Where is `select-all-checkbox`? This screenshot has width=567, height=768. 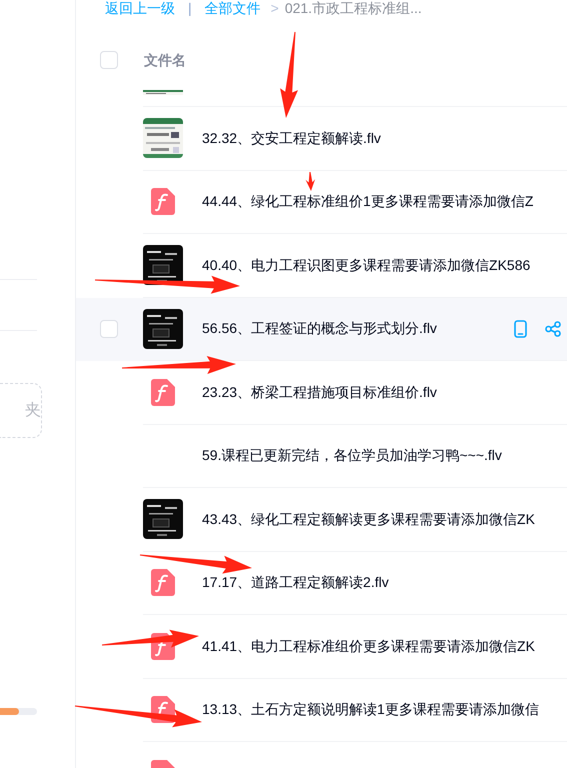 select-all-checkbox is located at coordinates (109, 60).